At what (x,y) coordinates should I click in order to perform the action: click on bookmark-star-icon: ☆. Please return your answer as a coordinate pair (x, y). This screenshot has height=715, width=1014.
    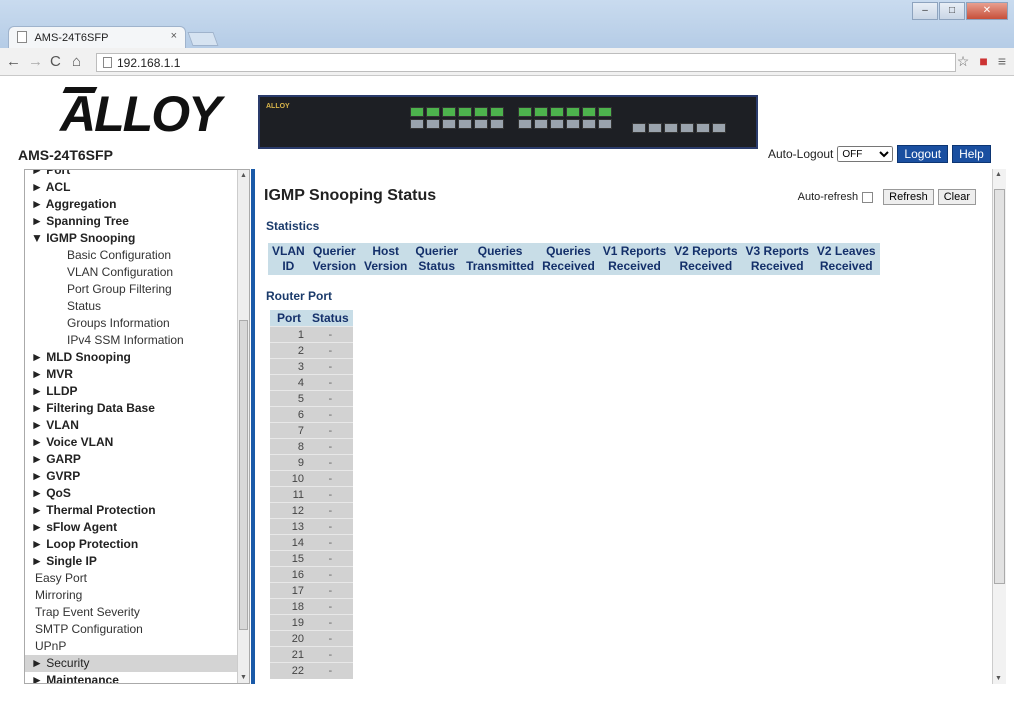
    Looking at the image, I should click on (963, 61).